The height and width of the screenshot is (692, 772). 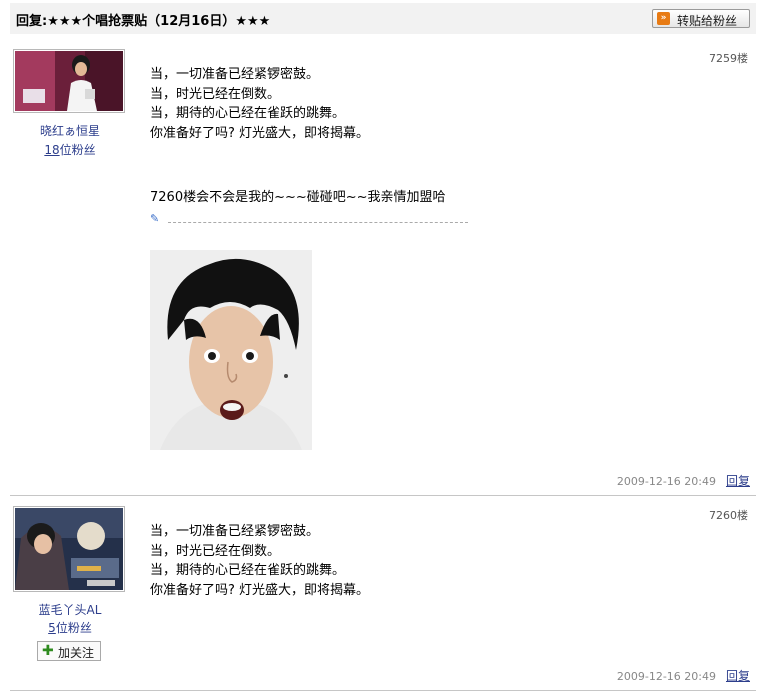 What do you see at coordinates (70, 609) in the screenshot?
I see `username: 蓝毛丫头AL` at bounding box center [70, 609].